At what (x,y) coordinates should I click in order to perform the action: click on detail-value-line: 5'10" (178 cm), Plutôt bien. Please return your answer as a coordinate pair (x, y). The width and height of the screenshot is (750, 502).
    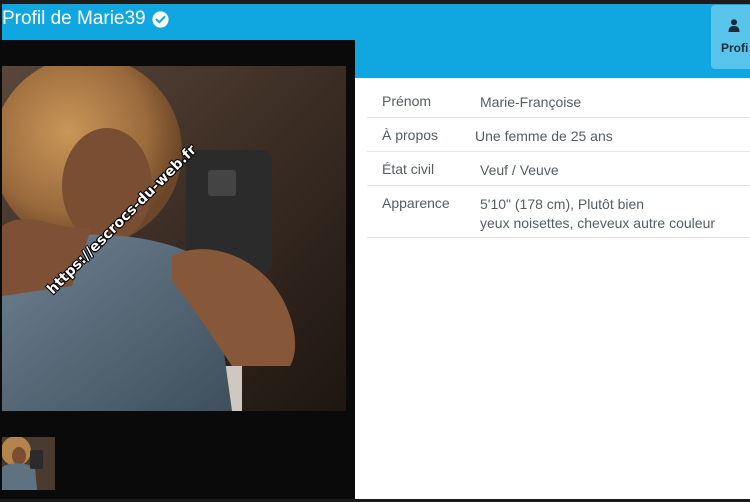
    Looking at the image, I should click on (562, 204).